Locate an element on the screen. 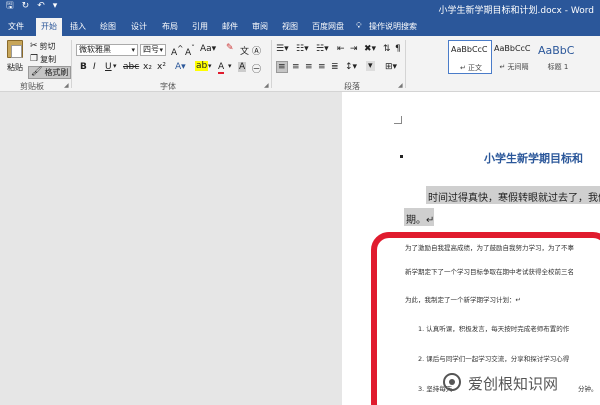 The width and height of the screenshot is (600, 405). sort-icon: ⇅ is located at coordinates (387, 49).